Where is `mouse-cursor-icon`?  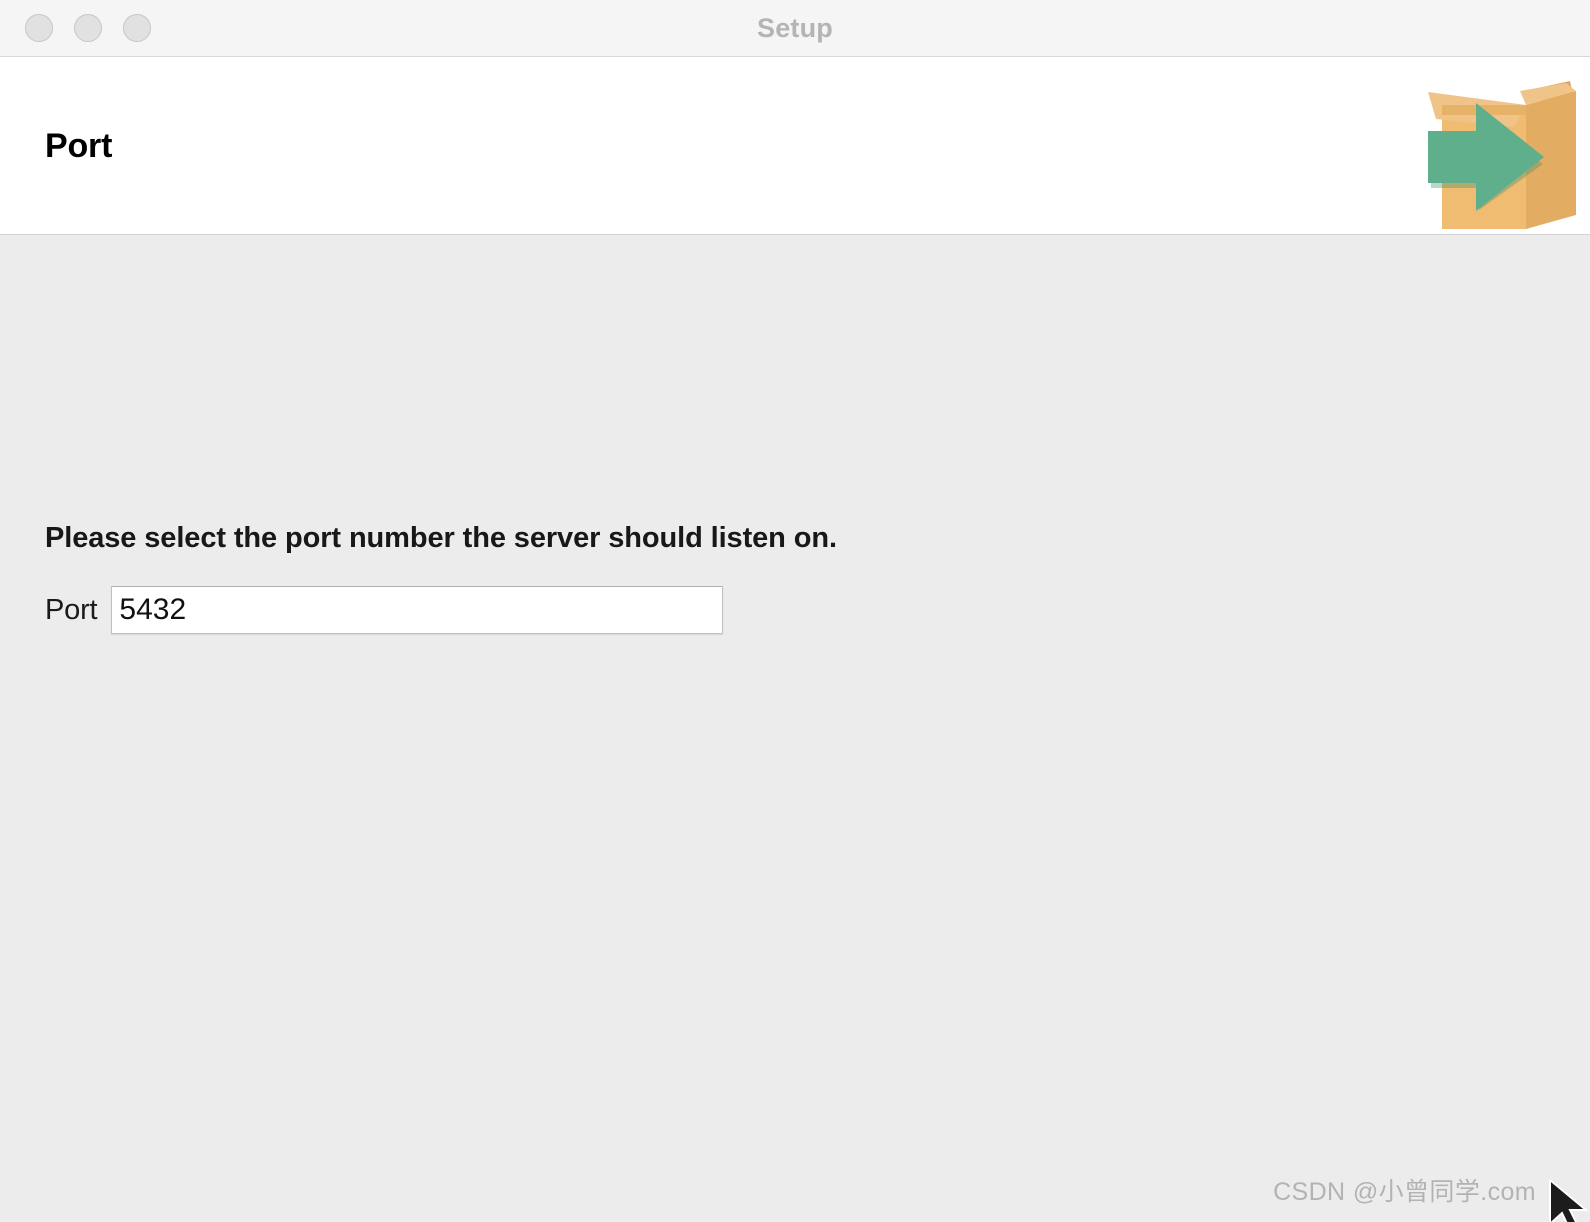
mouse-cursor-icon is located at coordinates (1569, 1199).